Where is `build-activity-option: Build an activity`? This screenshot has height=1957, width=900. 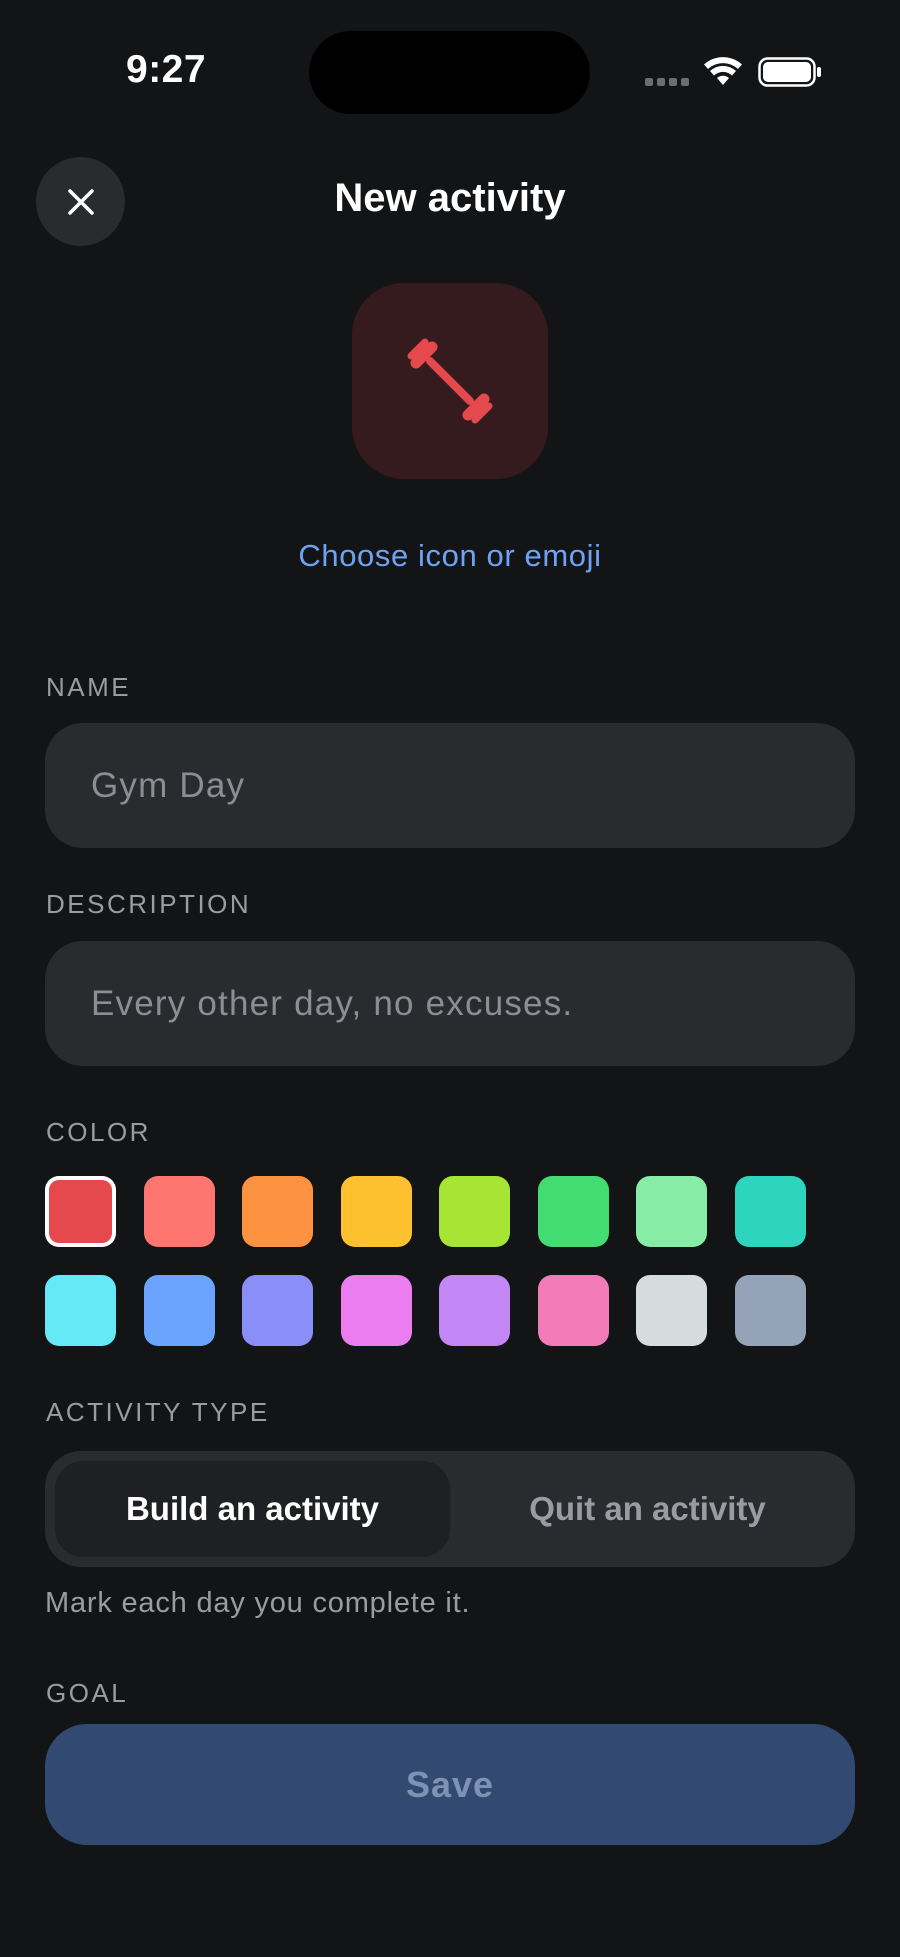 build-activity-option: Build an activity is located at coordinates (252, 1509).